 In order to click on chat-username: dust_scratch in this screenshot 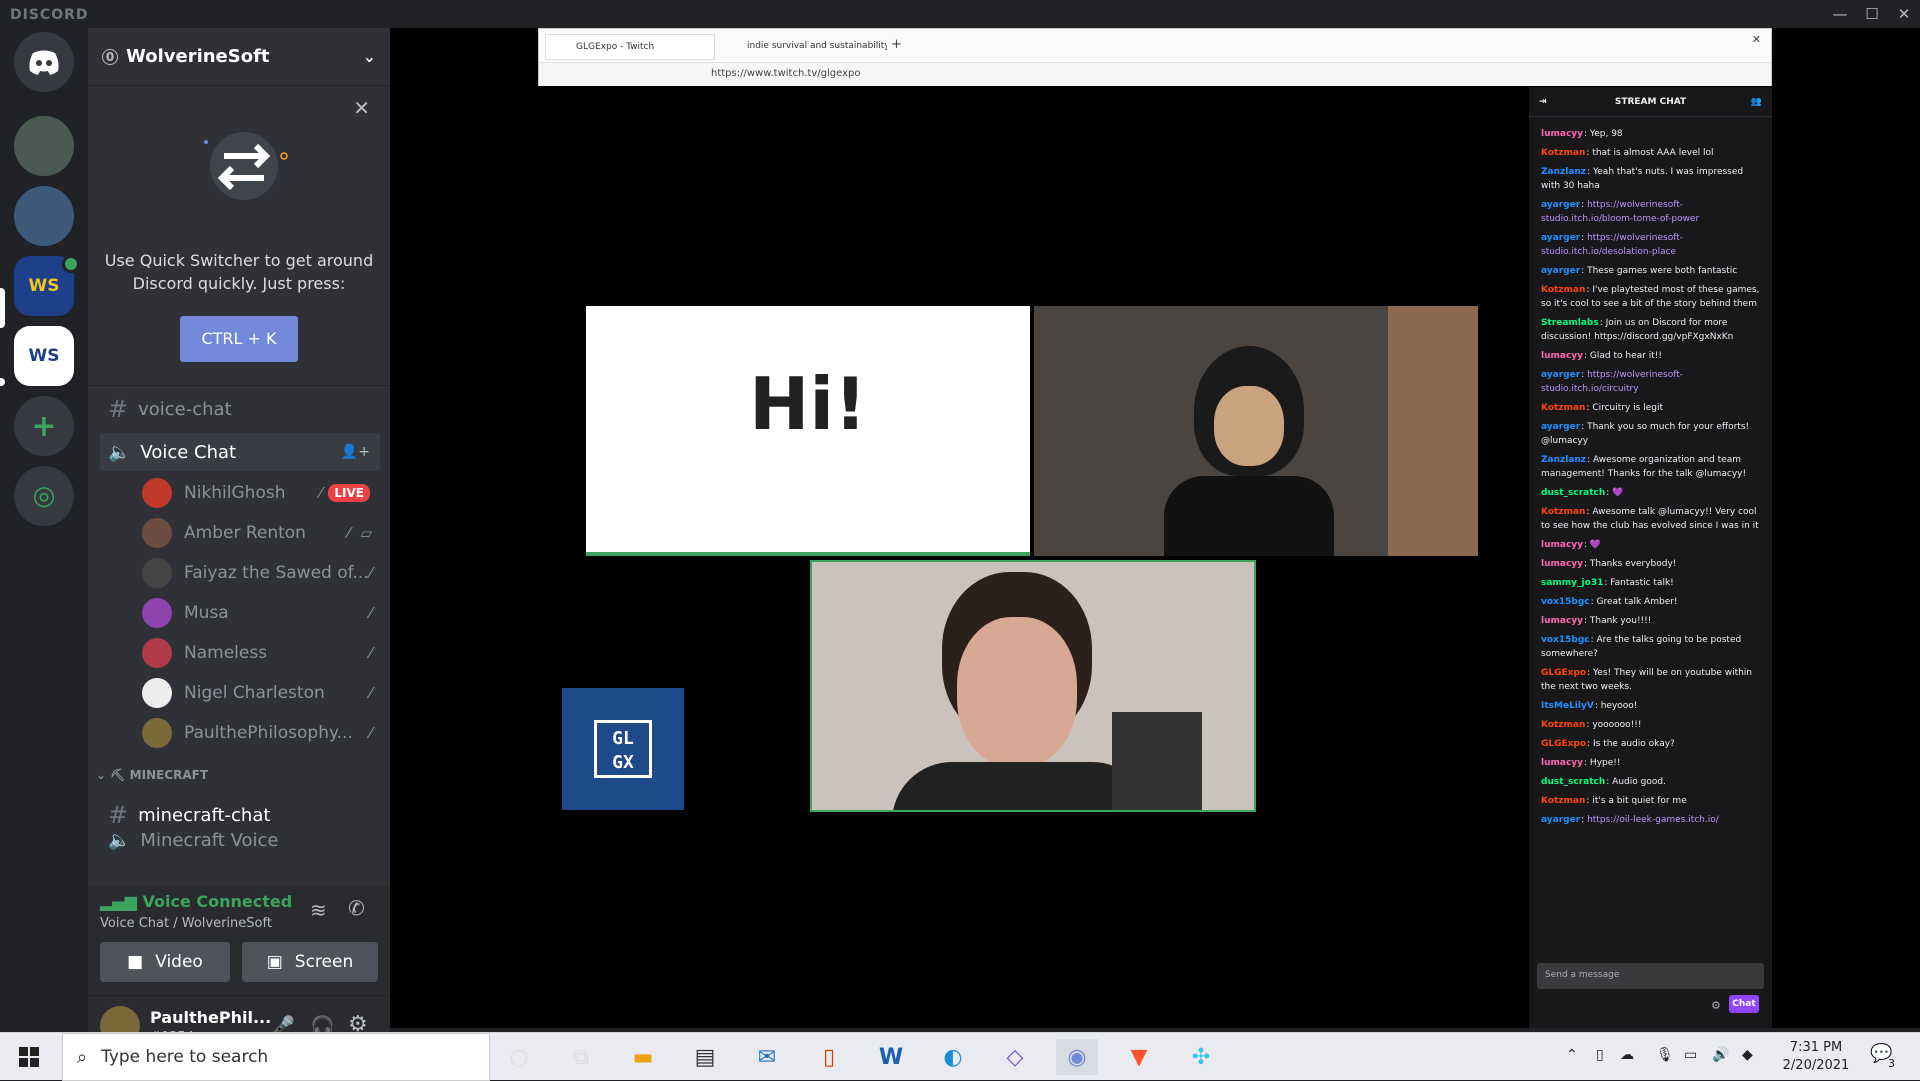, I will do `click(1573, 493)`.